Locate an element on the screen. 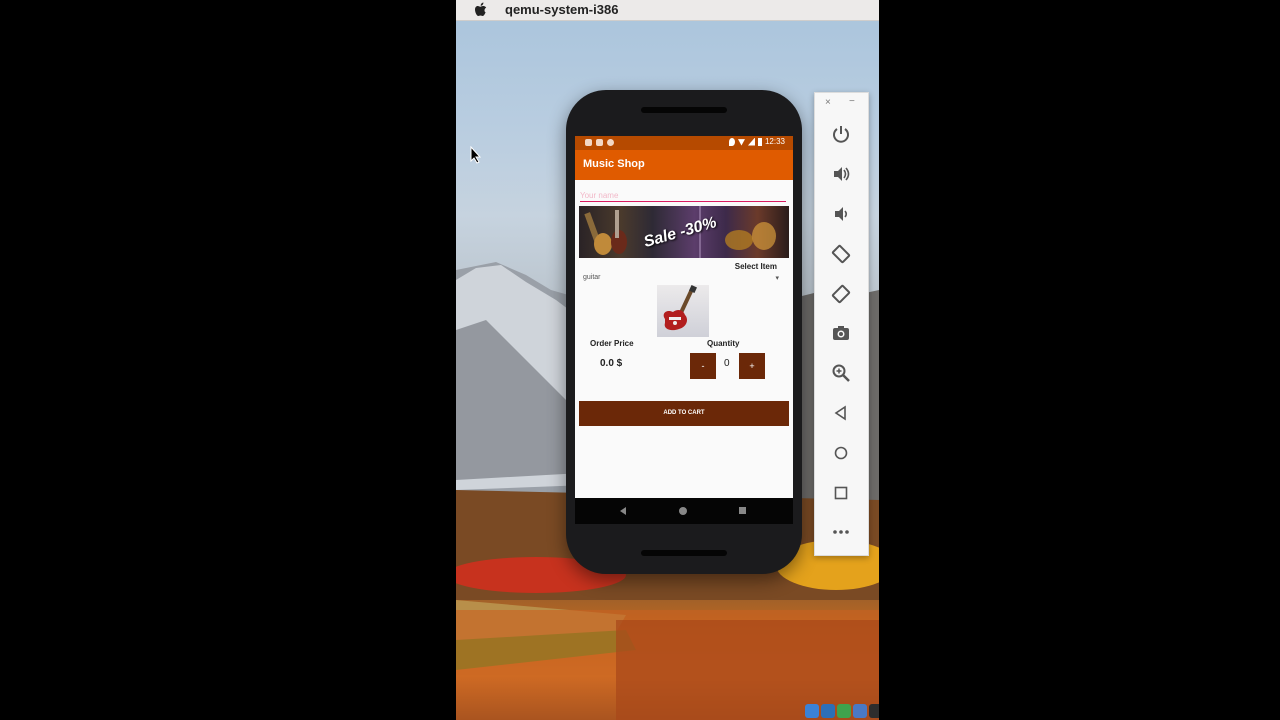  location-icon is located at coordinates (731, 141).